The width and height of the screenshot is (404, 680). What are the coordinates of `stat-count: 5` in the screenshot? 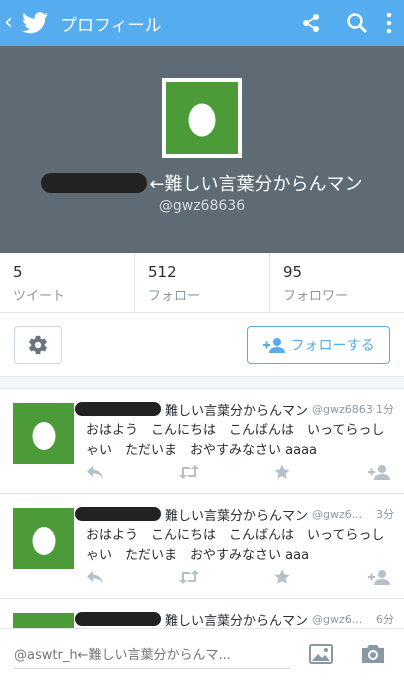 It's located at (18, 272).